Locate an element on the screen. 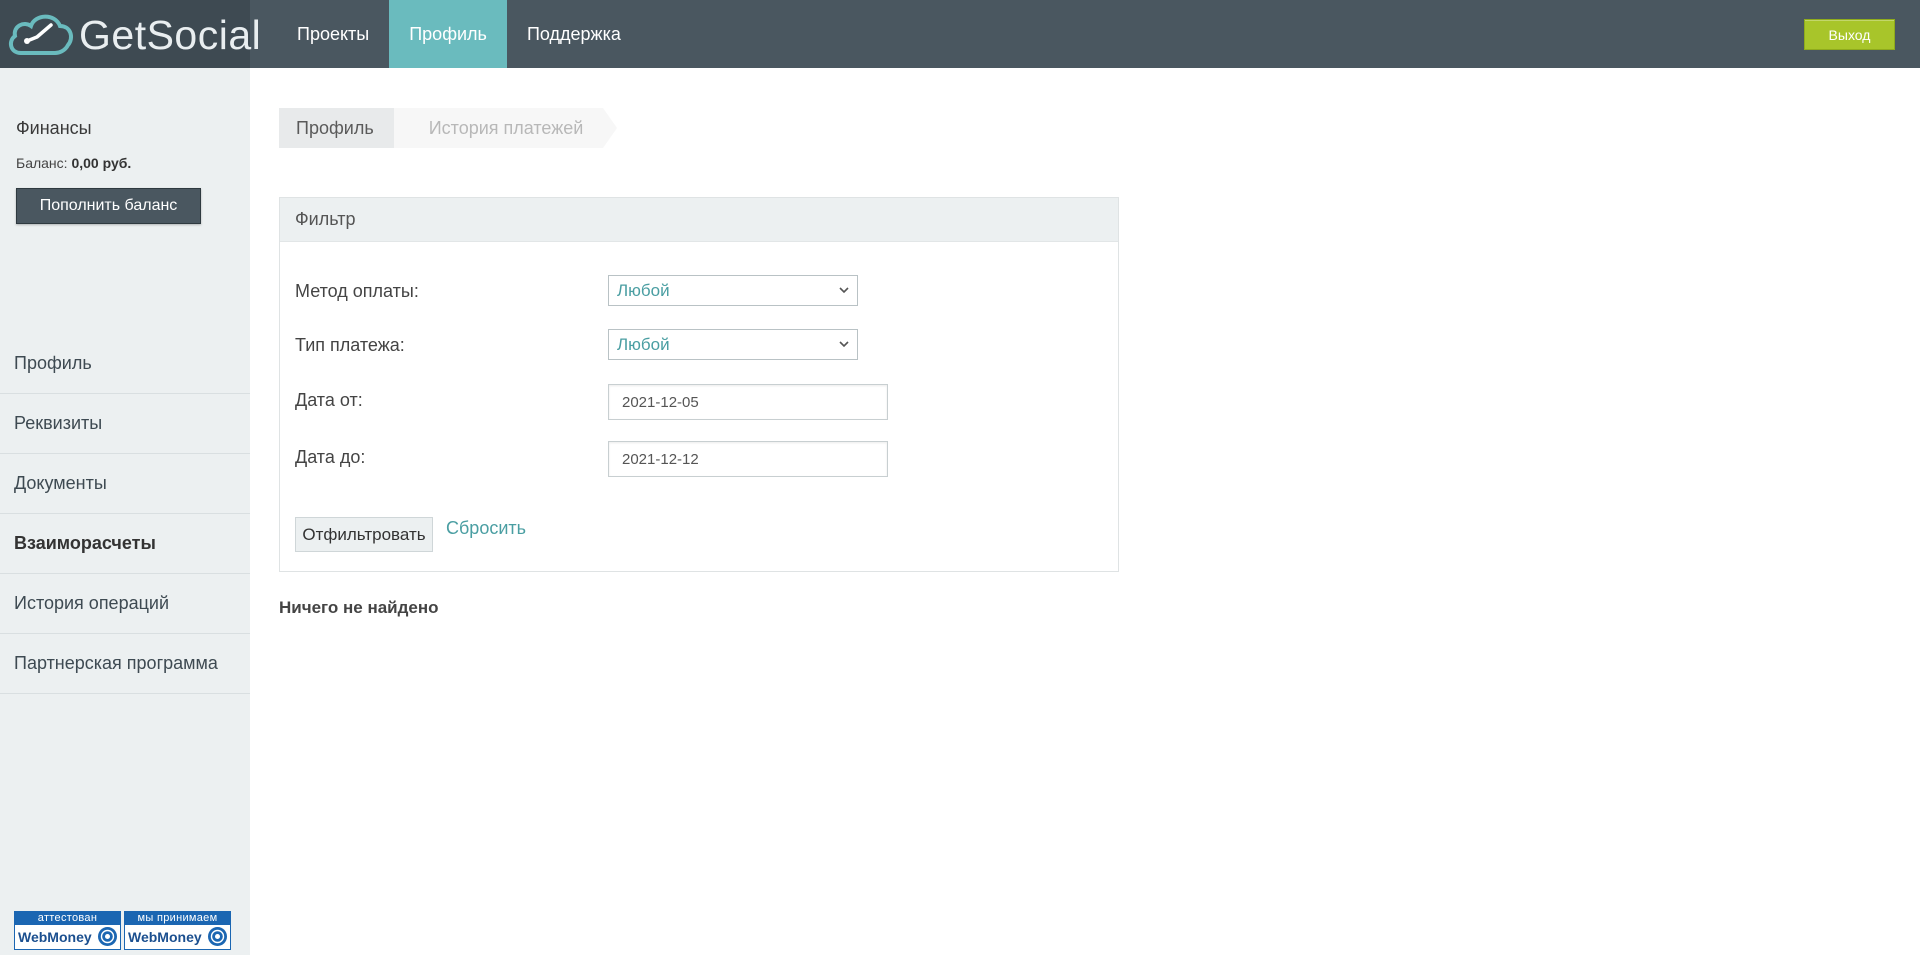 Image resolution: width=1920 pixels, height=955 pixels. sidebar-item-operations-history: История операций is located at coordinates (125, 604).